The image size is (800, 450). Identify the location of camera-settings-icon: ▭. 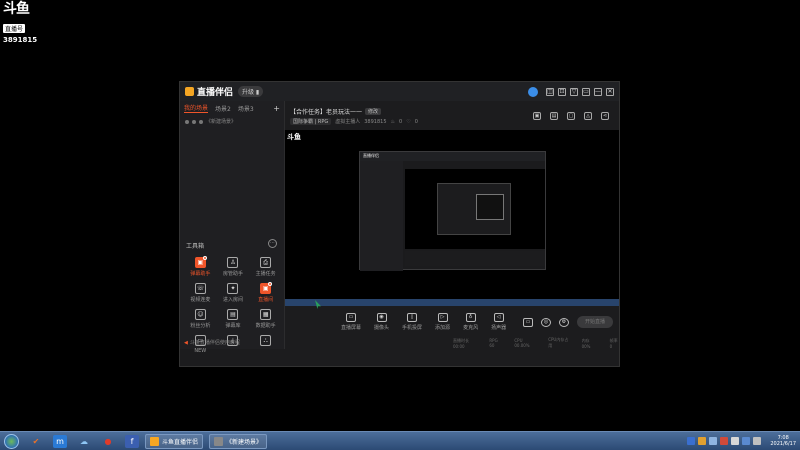
(528, 322).